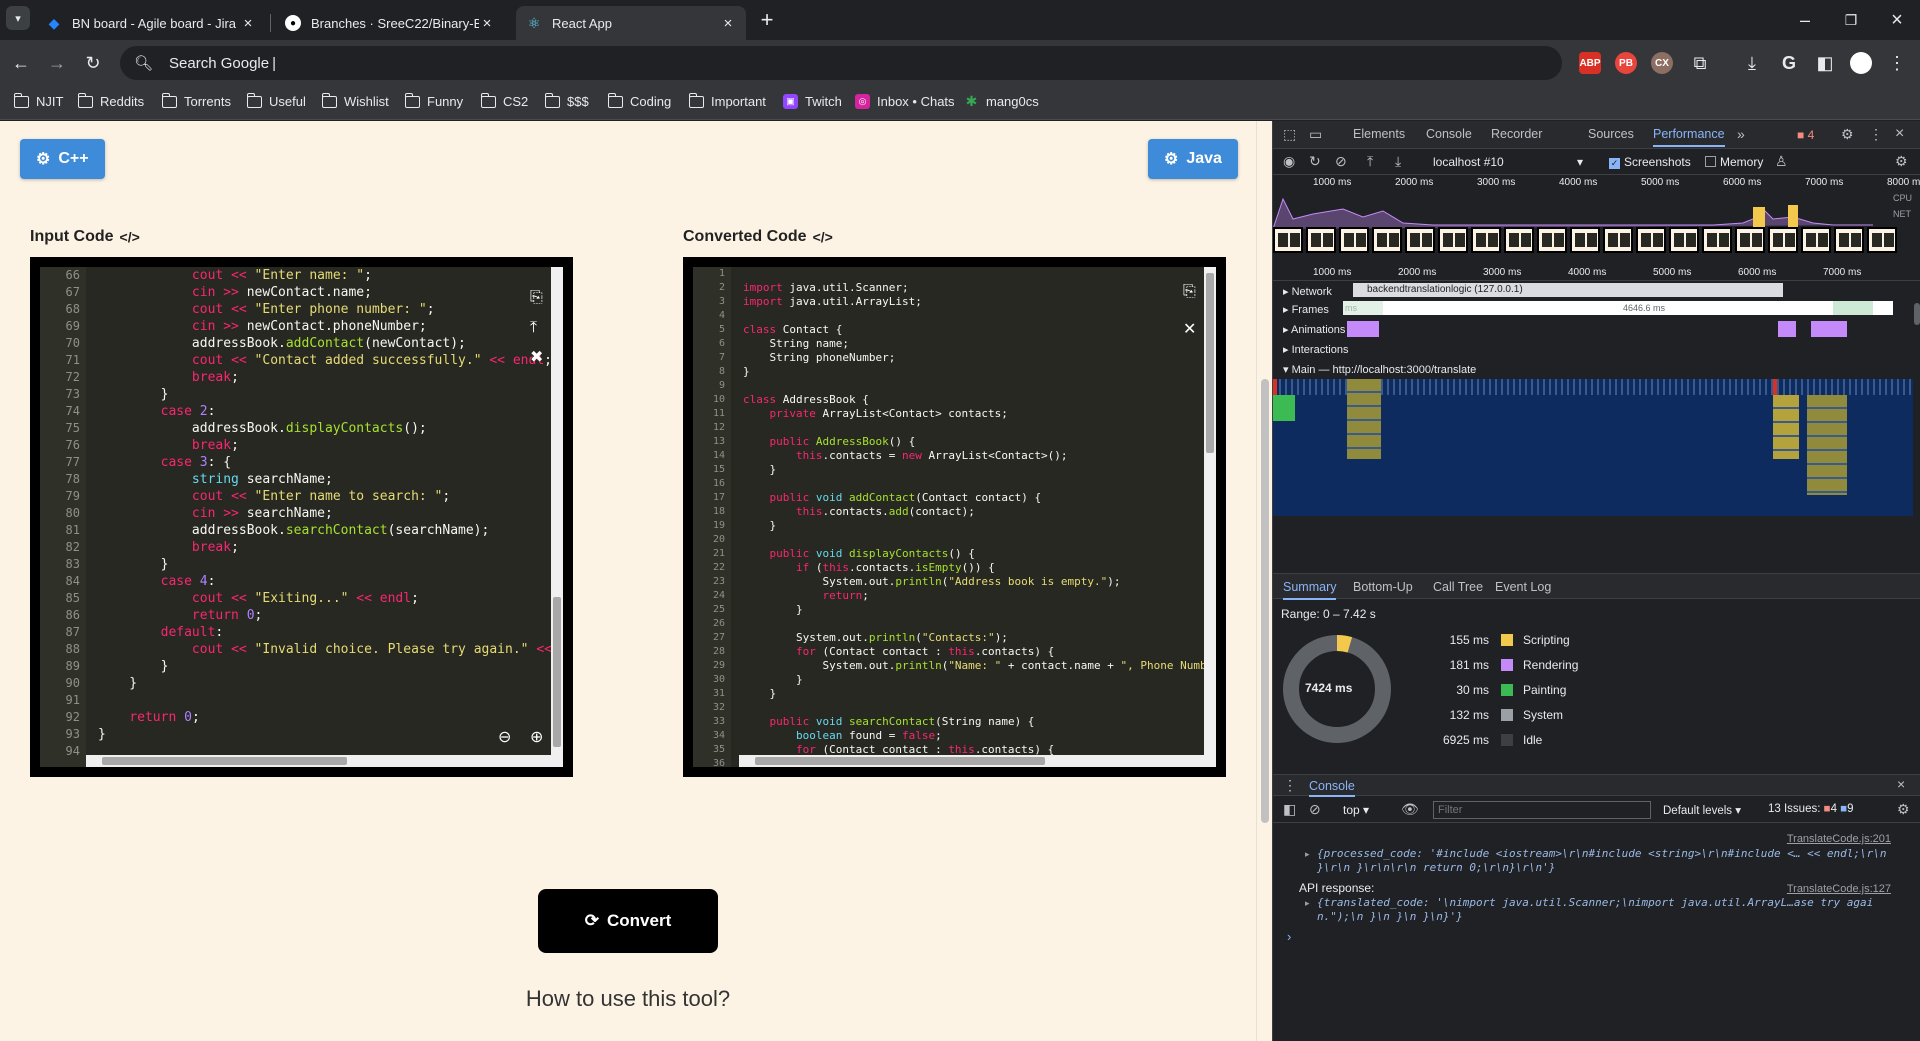  What do you see at coordinates (1847, 134) in the screenshot?
I see `settings-icon: ⚙` at bounding box center [1847, 134].